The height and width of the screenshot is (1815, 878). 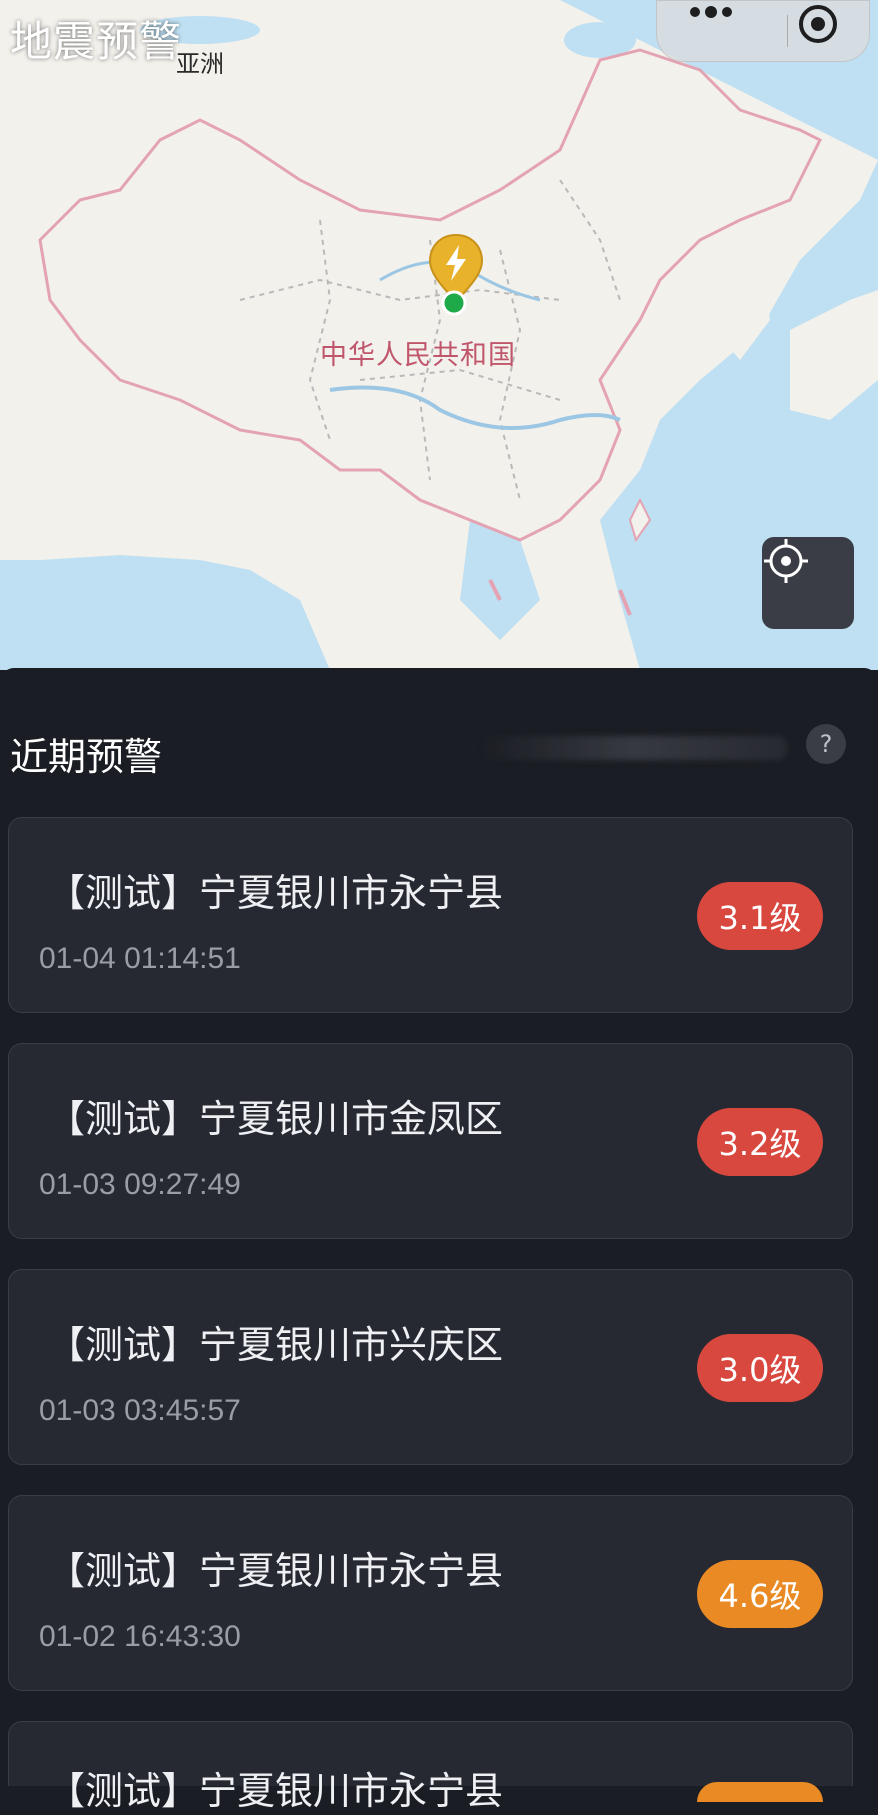 I want to click on continent-label: 亚洲, so click(x=200, y=64).